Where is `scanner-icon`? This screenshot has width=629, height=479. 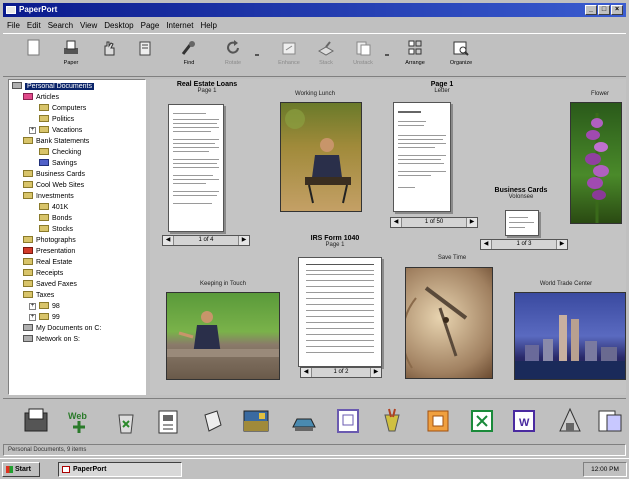
scanner-icon is located at coordinates (304, 421).